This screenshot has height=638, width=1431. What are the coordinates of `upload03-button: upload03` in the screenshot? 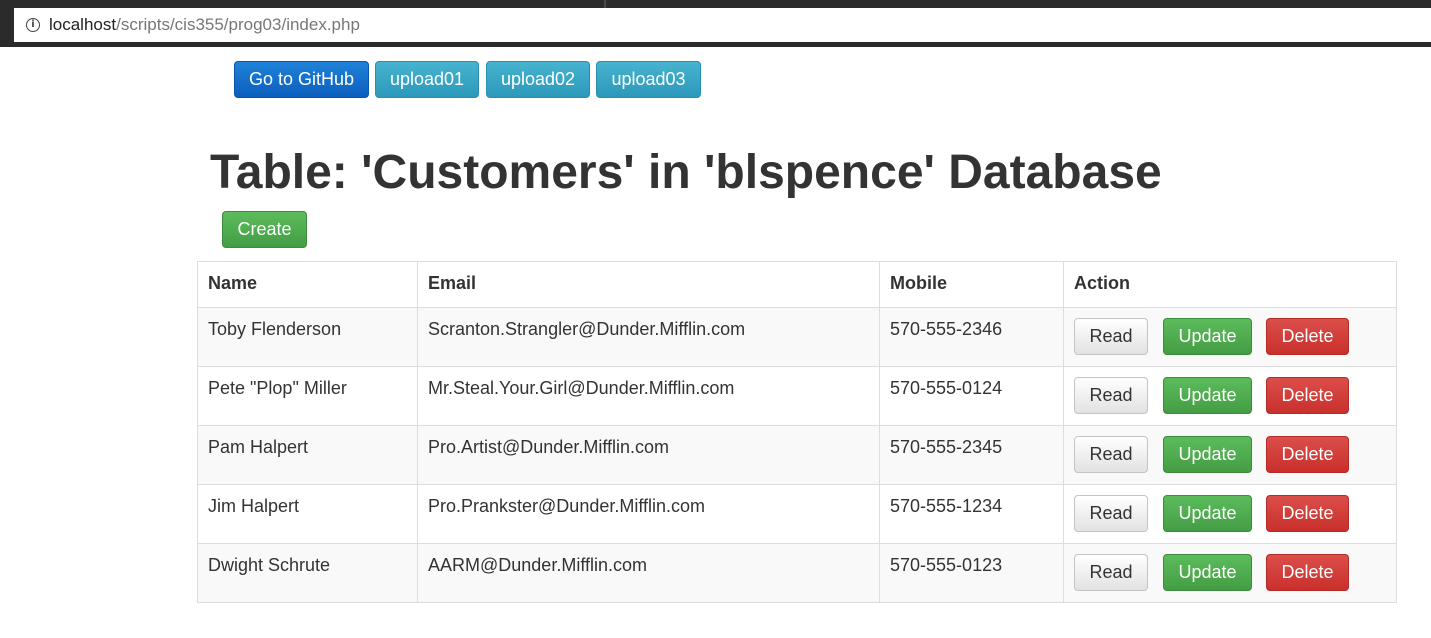 It's located at (648, 79).